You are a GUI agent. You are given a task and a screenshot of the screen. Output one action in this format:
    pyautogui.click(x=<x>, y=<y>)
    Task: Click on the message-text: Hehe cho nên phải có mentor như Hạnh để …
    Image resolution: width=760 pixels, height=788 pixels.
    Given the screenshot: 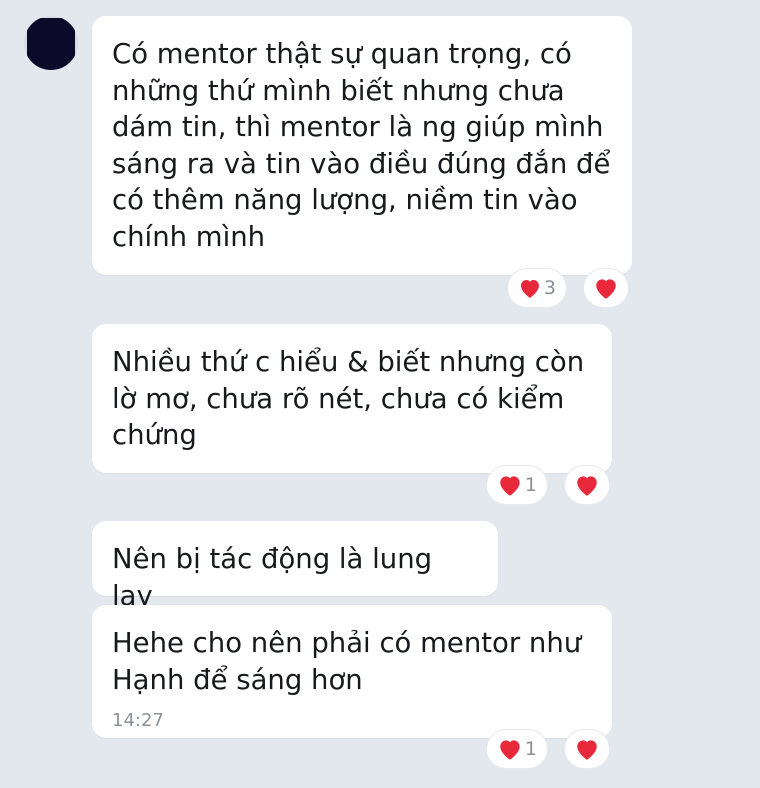 What is the action you would take?
    pyautogui.click(x=347, y=661)
    